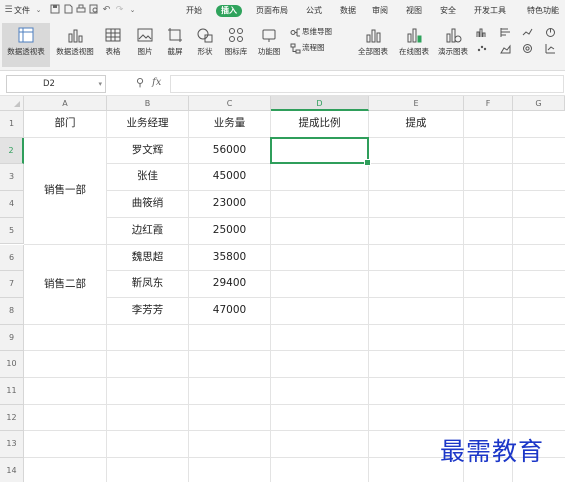 The height and width of the screenshot is (482, 565). What do you see at coordinates (75, 51) in the screenshot?
I see `pivot-chart-label: 数据透视图` at bounding box center [75, 51].